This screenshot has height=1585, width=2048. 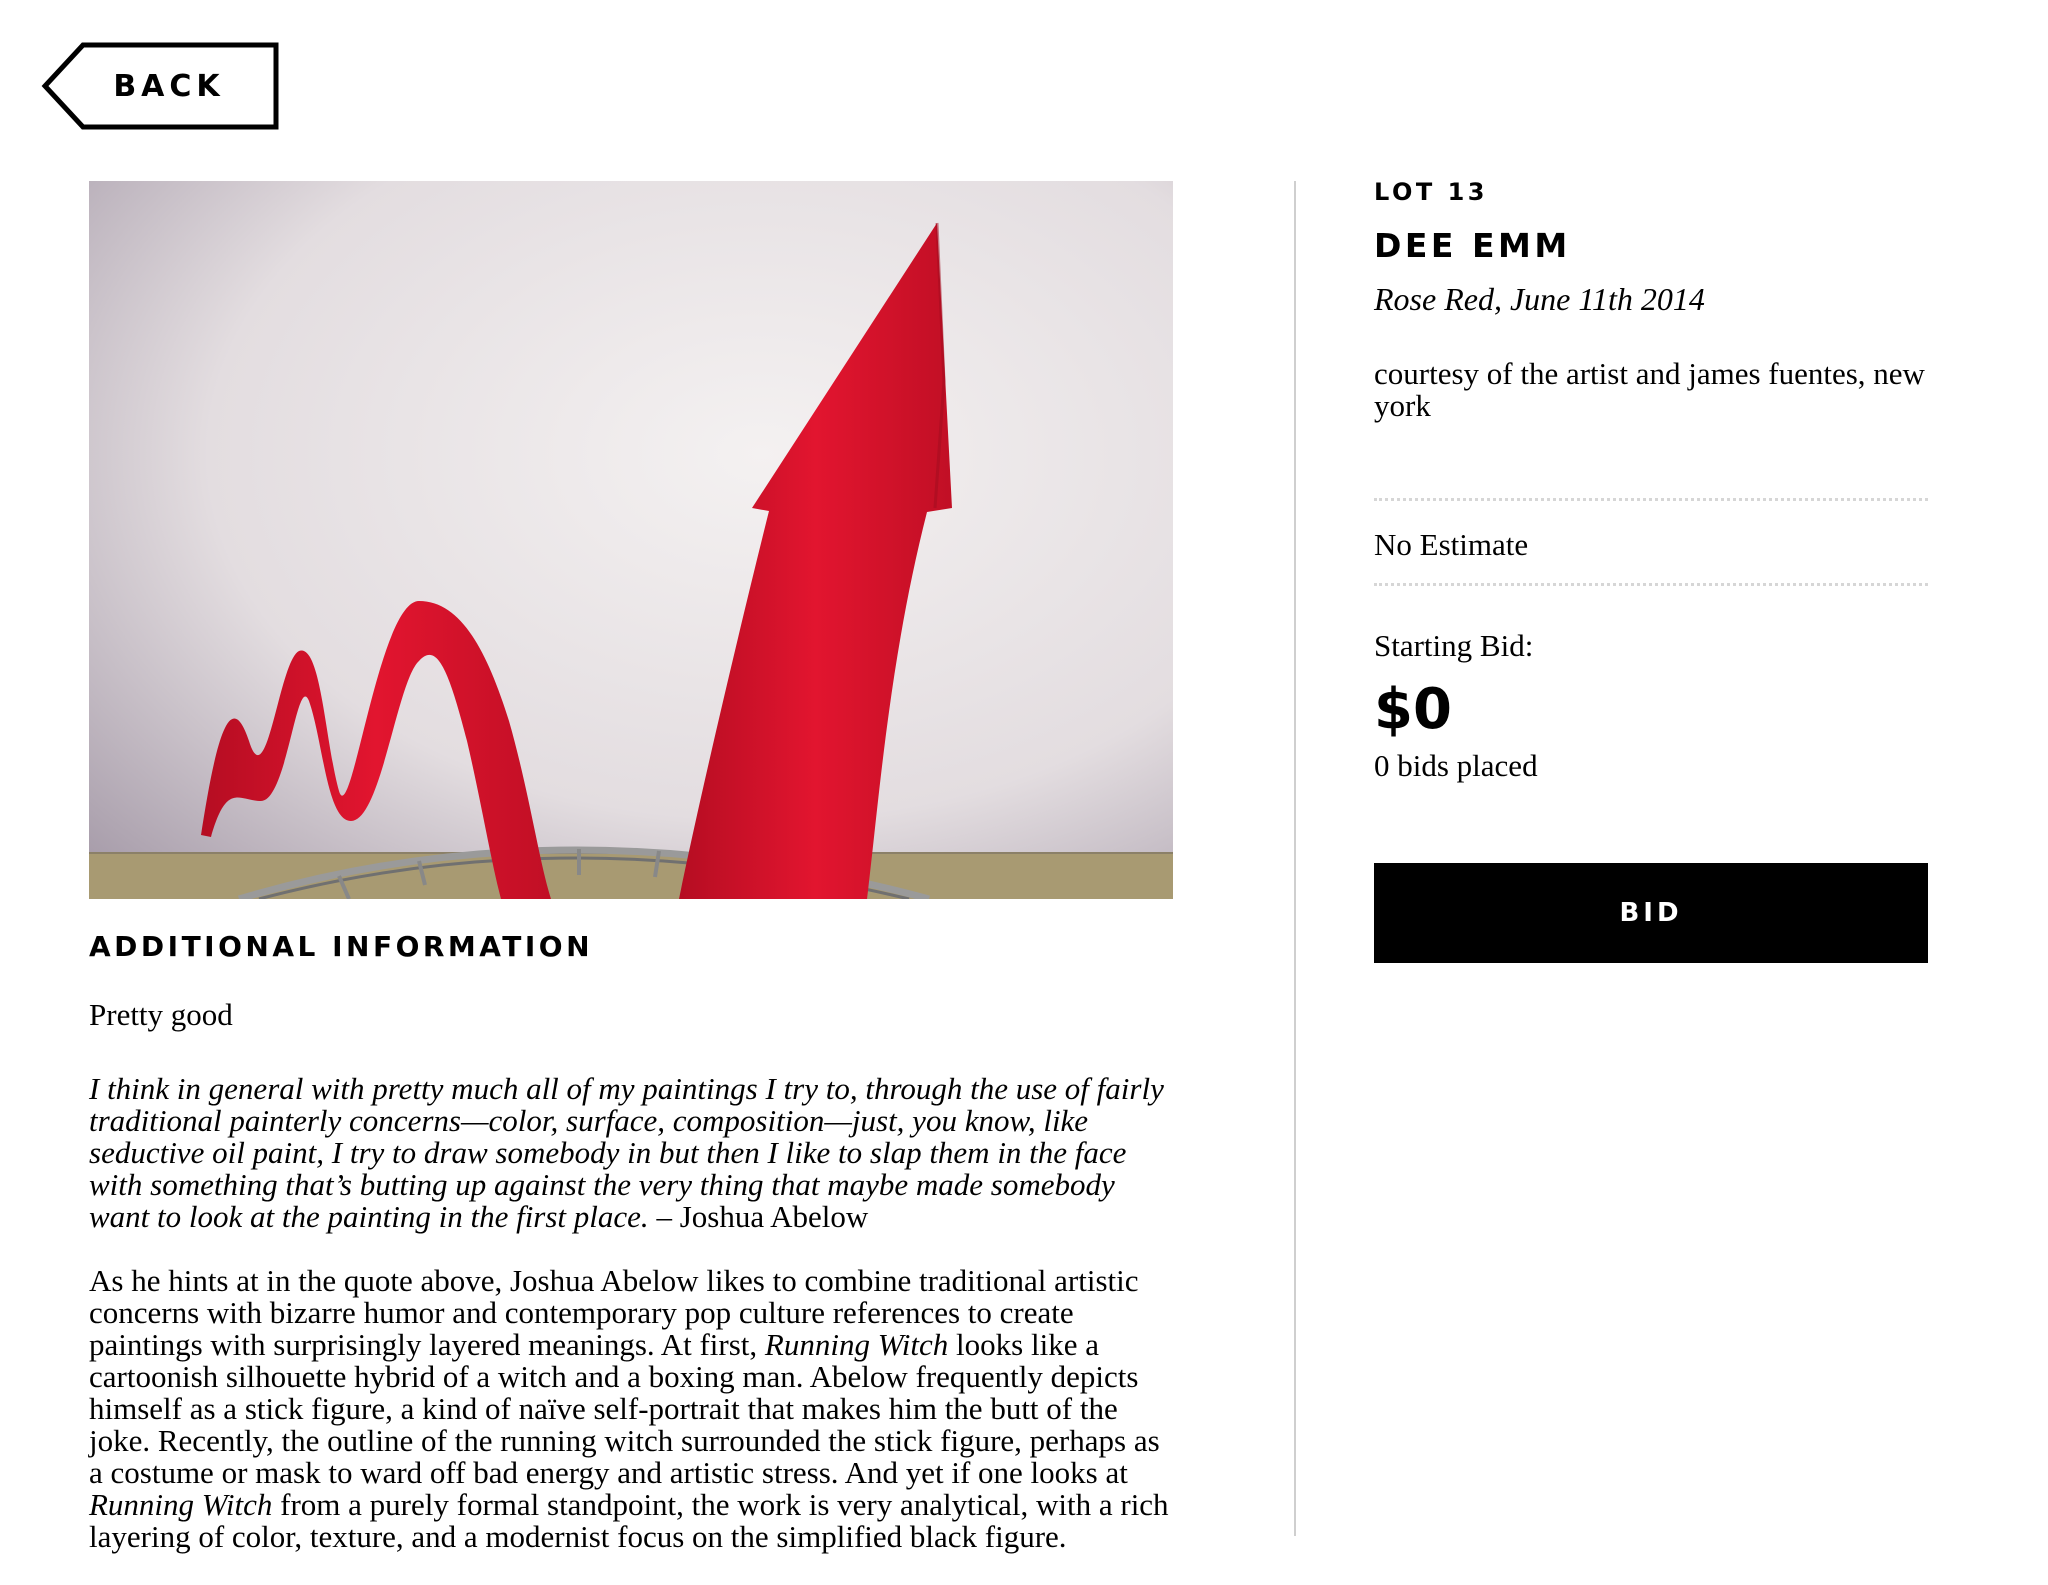 What do you see at coordinates (758, 1216) in the screenshot?
I see `quote-attribution: – Joshua Abelow` at bounding box center [758, 1216].